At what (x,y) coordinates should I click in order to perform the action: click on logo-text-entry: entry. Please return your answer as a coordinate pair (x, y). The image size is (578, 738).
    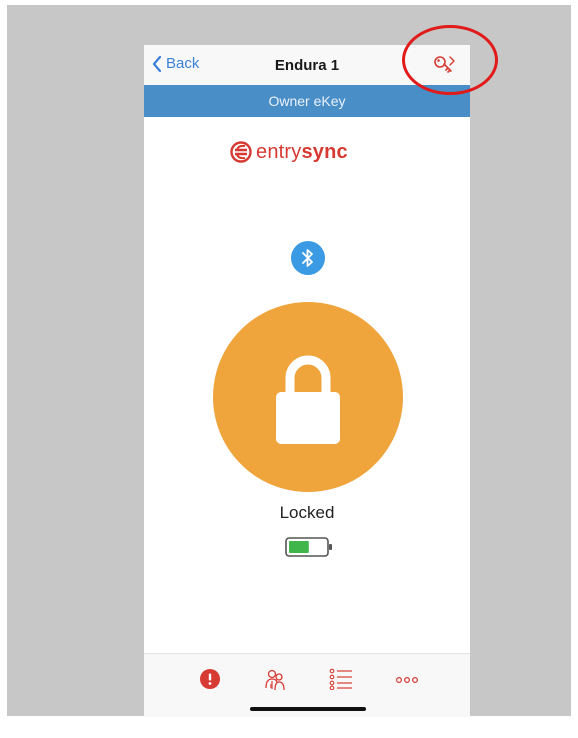
    Looking at the image, I should click on (279, 151).